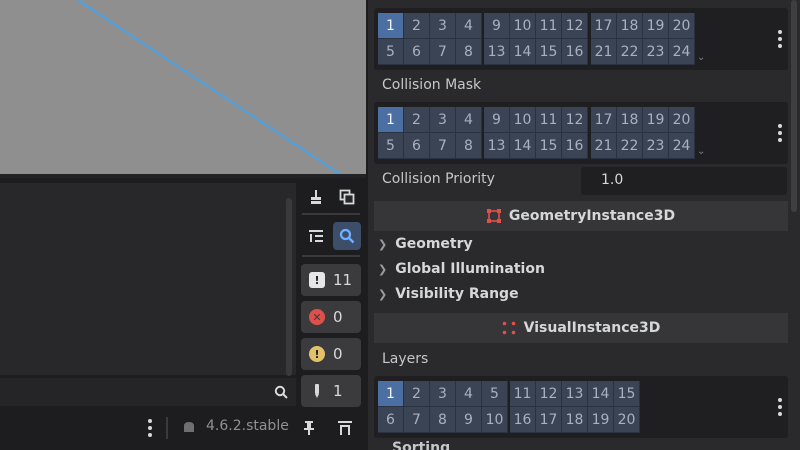 The width and height of the screenshot is (800, 450). I want to click on render-layer-cell: 18, so click(575, 420).